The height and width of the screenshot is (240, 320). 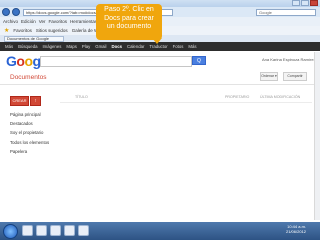 What do you see at coordinates (199, 60) in the screenshot?
I see `search-button: Q` at bounding box center [199, 60].